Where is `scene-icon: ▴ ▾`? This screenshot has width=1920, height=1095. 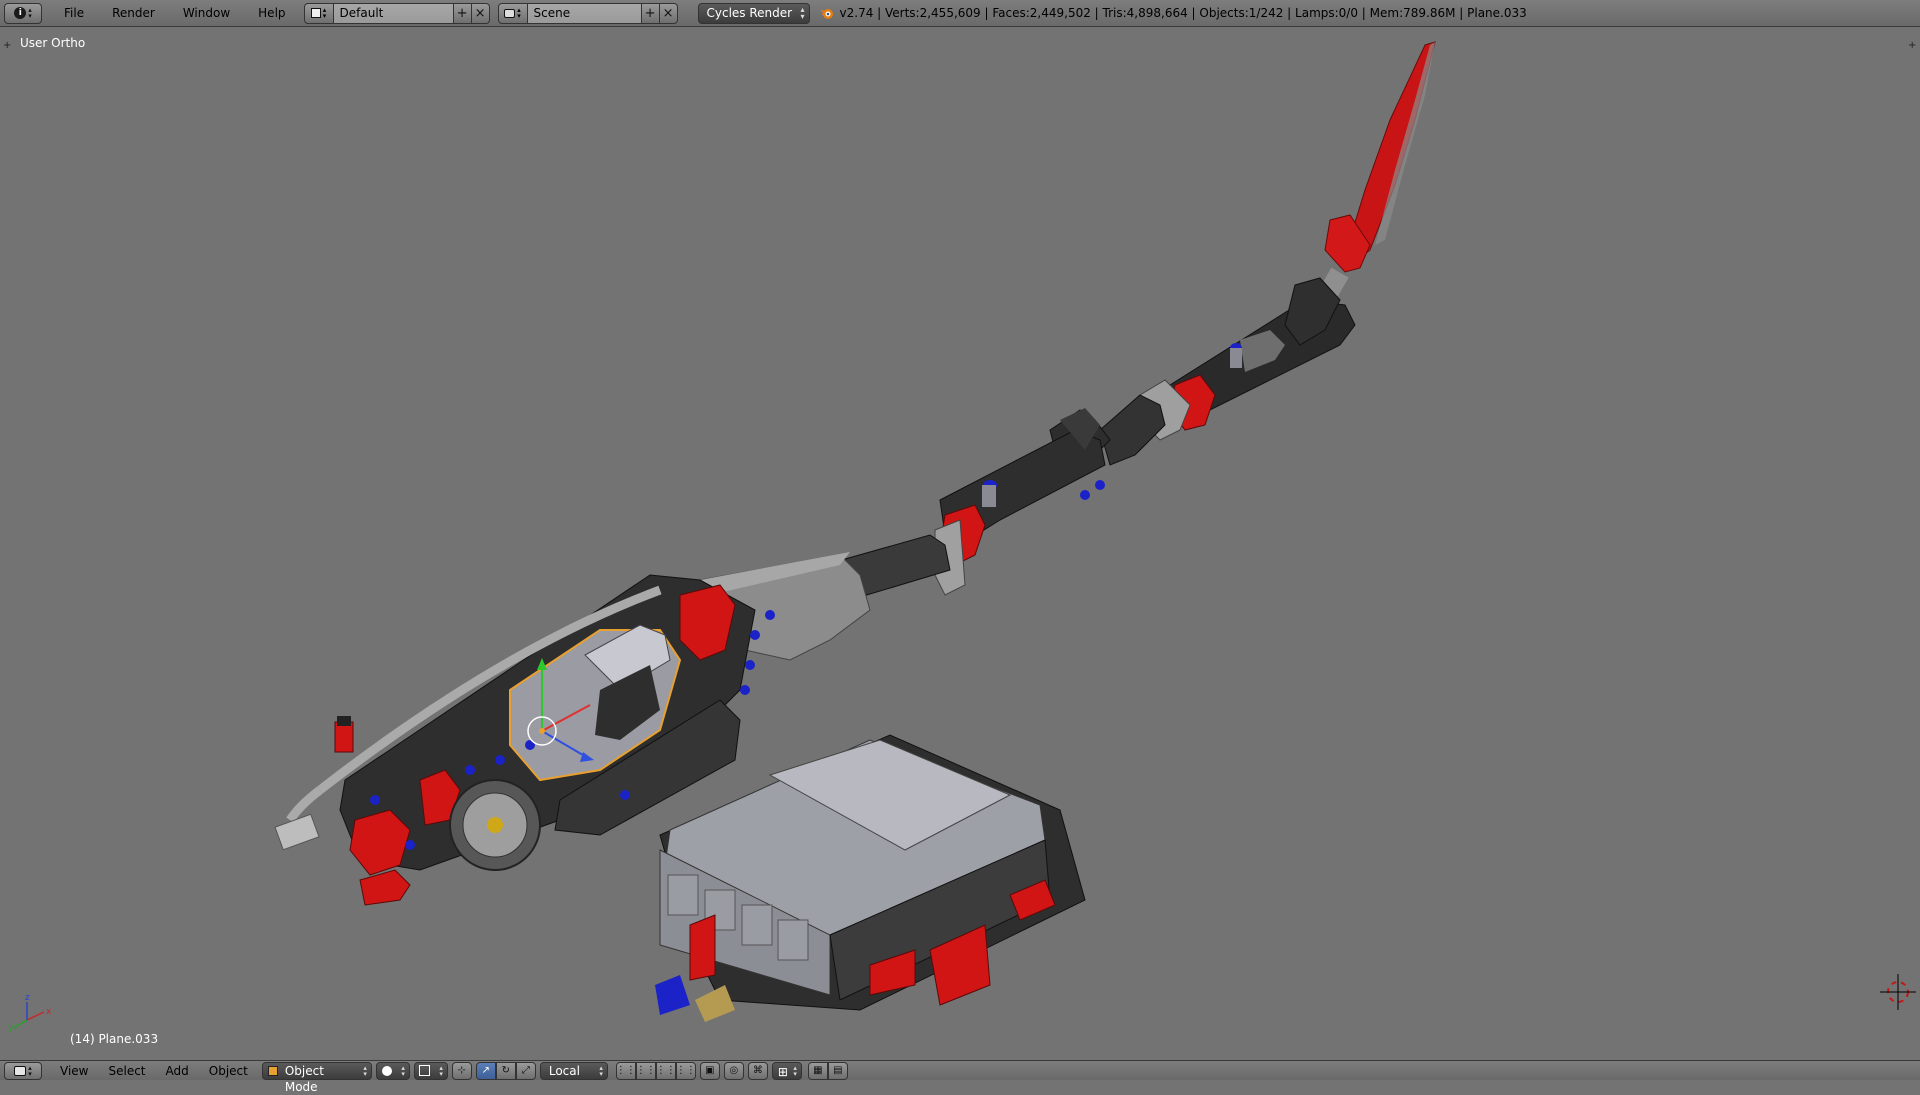 scene-icon: ▴ ▾ is located at coordinates (512, 13).